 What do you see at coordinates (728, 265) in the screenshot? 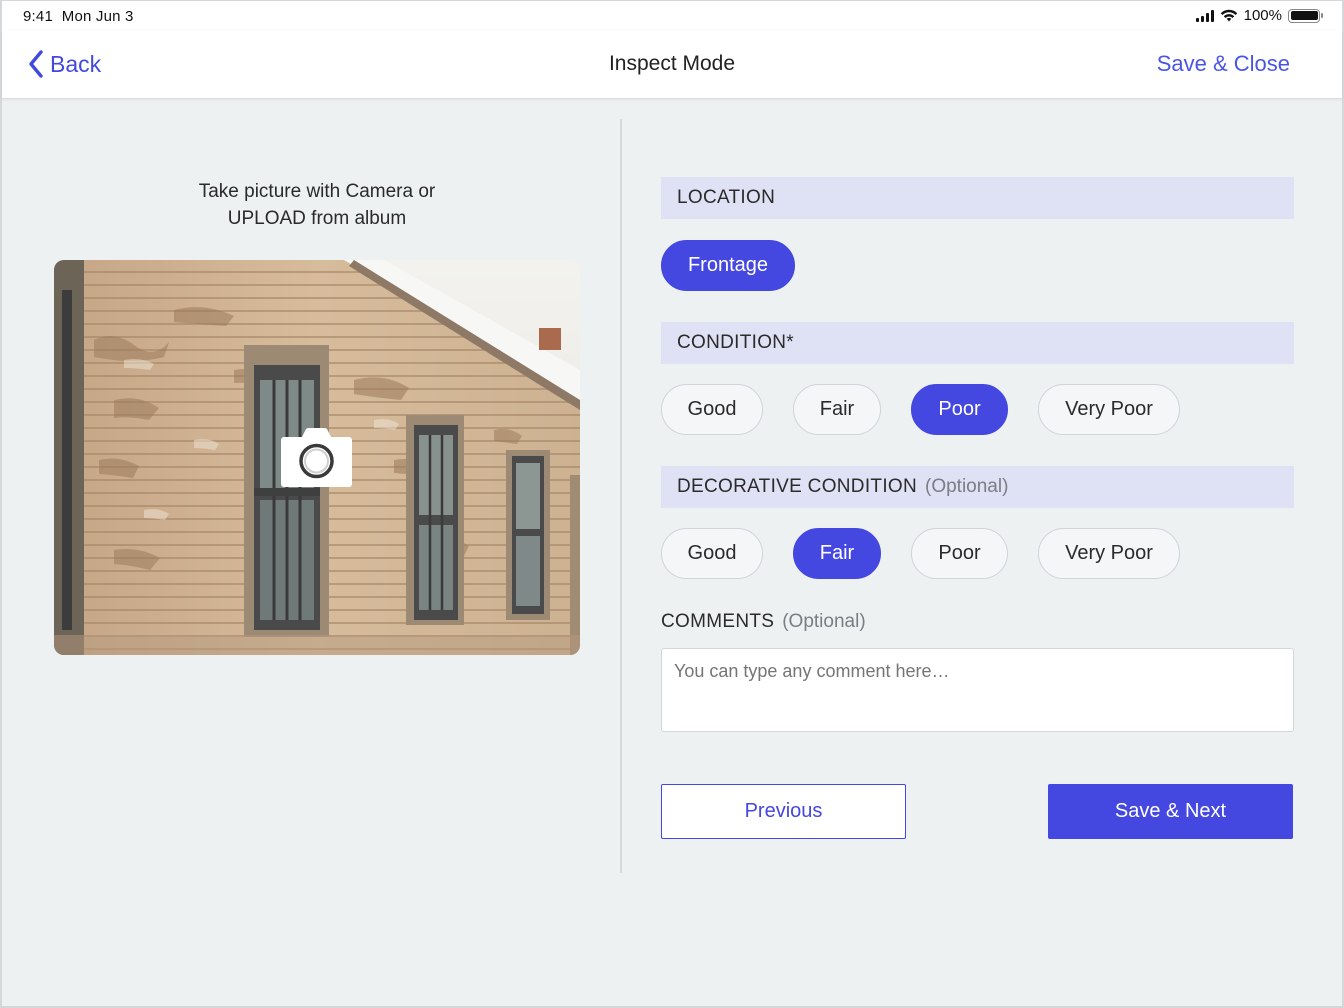
I see `location-option-frontage: Frontage` at bounding box center [728, 265].